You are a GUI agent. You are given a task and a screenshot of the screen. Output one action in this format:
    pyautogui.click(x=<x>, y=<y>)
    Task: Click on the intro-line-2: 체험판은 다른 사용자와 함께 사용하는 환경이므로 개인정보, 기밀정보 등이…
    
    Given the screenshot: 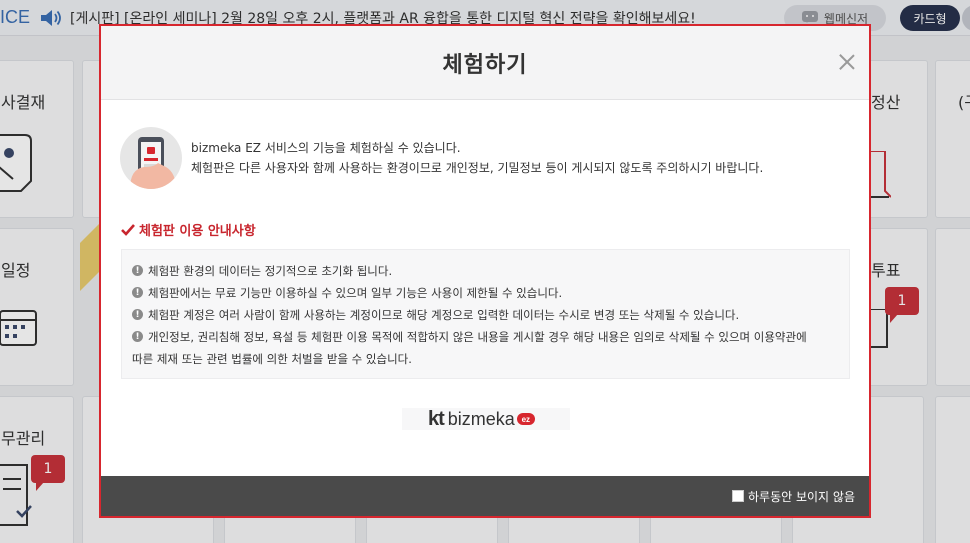 What is the action you would take?
    pyautogui.click(x=477, y=168)
    